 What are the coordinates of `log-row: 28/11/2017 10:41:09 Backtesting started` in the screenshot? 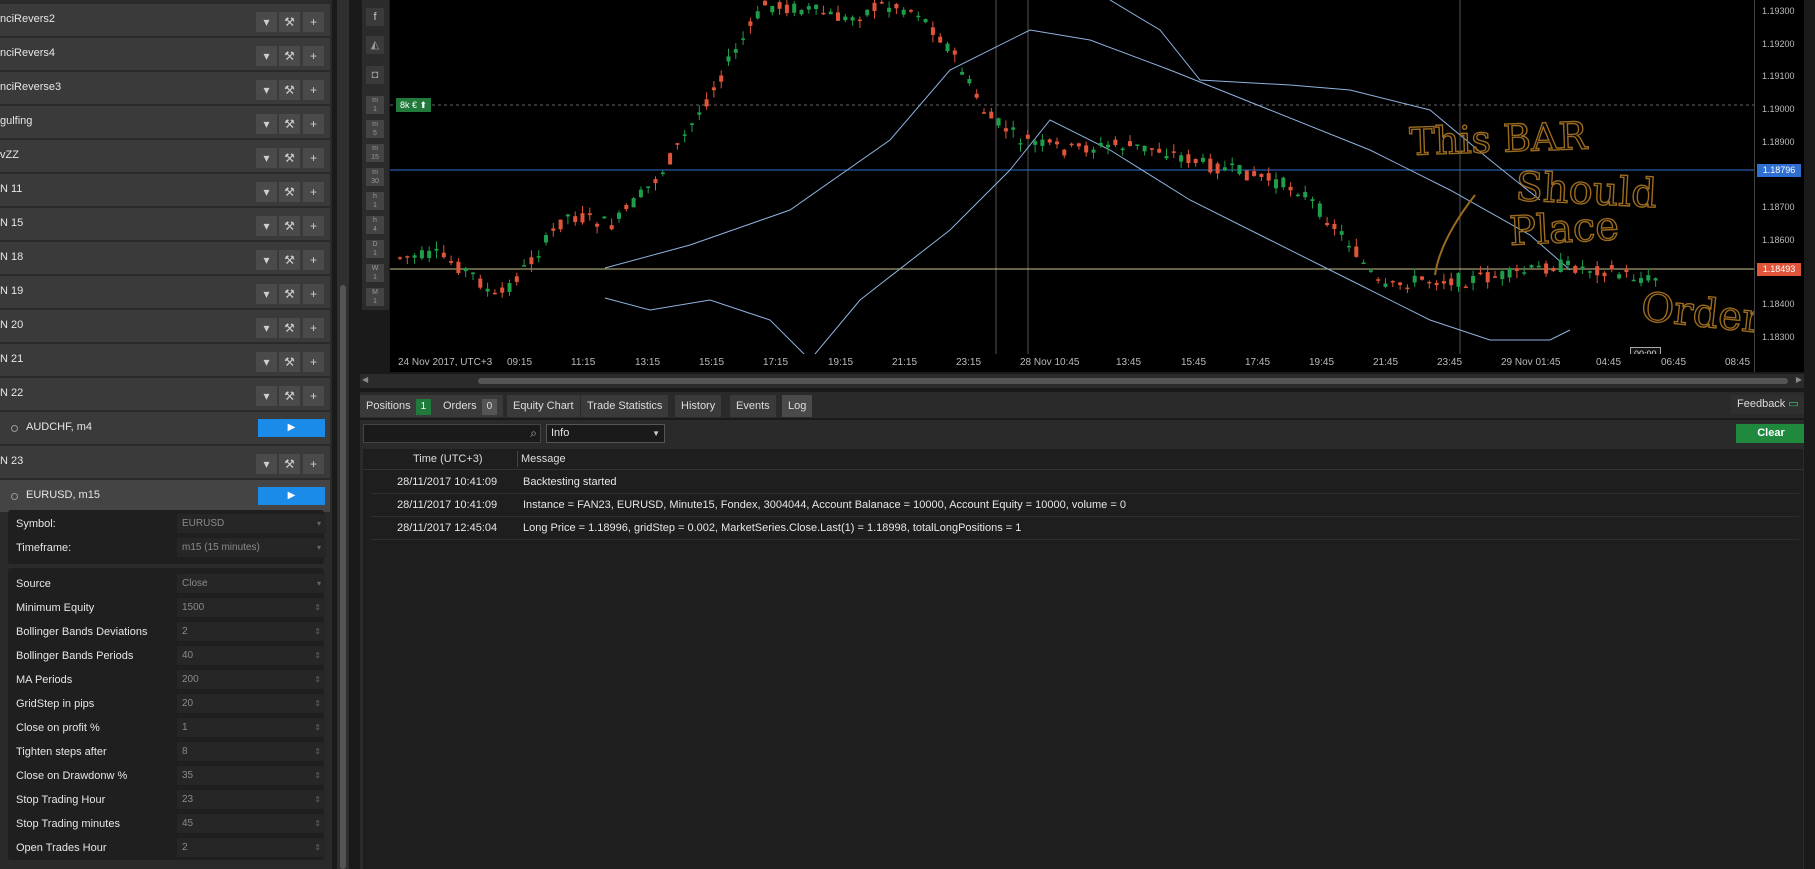 It's located at (1085, 482).